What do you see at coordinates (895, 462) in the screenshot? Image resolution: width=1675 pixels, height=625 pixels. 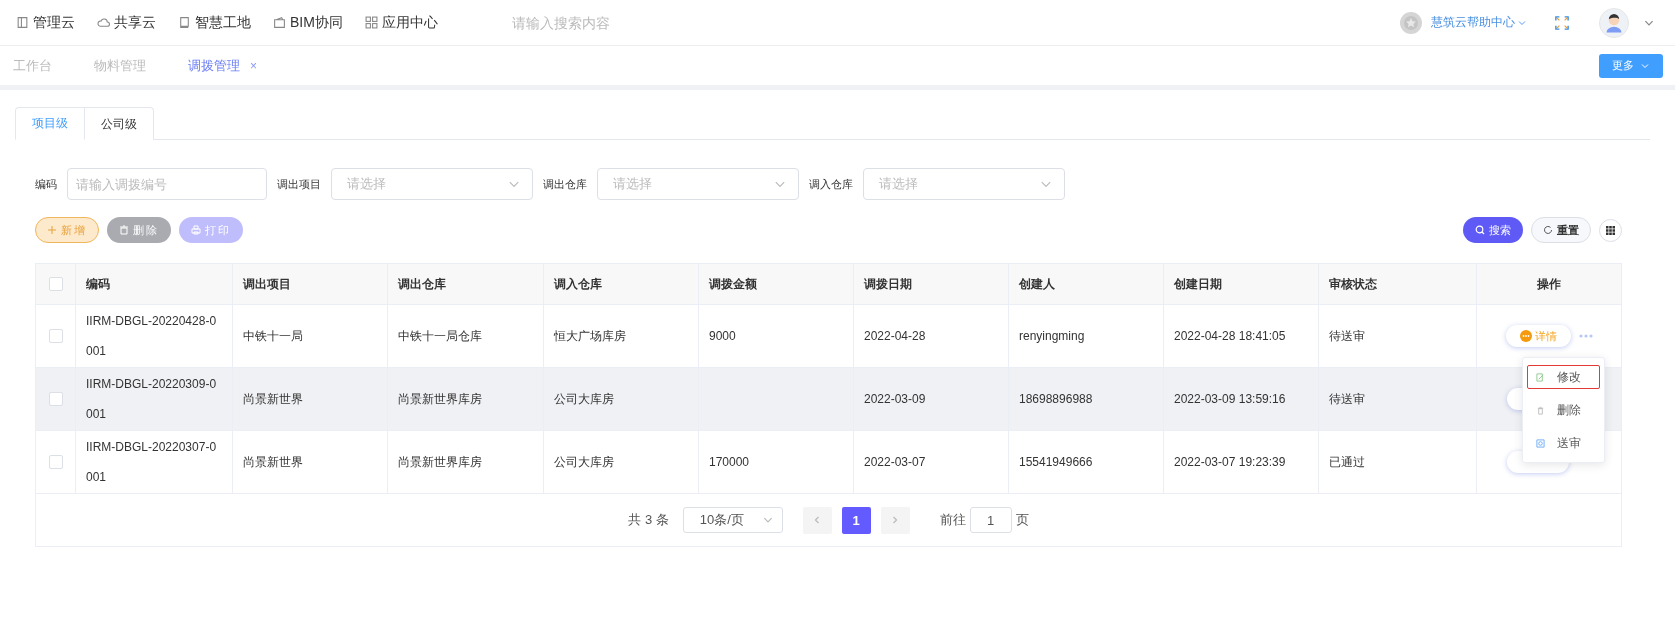 I see `table-cell-text: 2022-03-07` at bounding box center [895, 462].